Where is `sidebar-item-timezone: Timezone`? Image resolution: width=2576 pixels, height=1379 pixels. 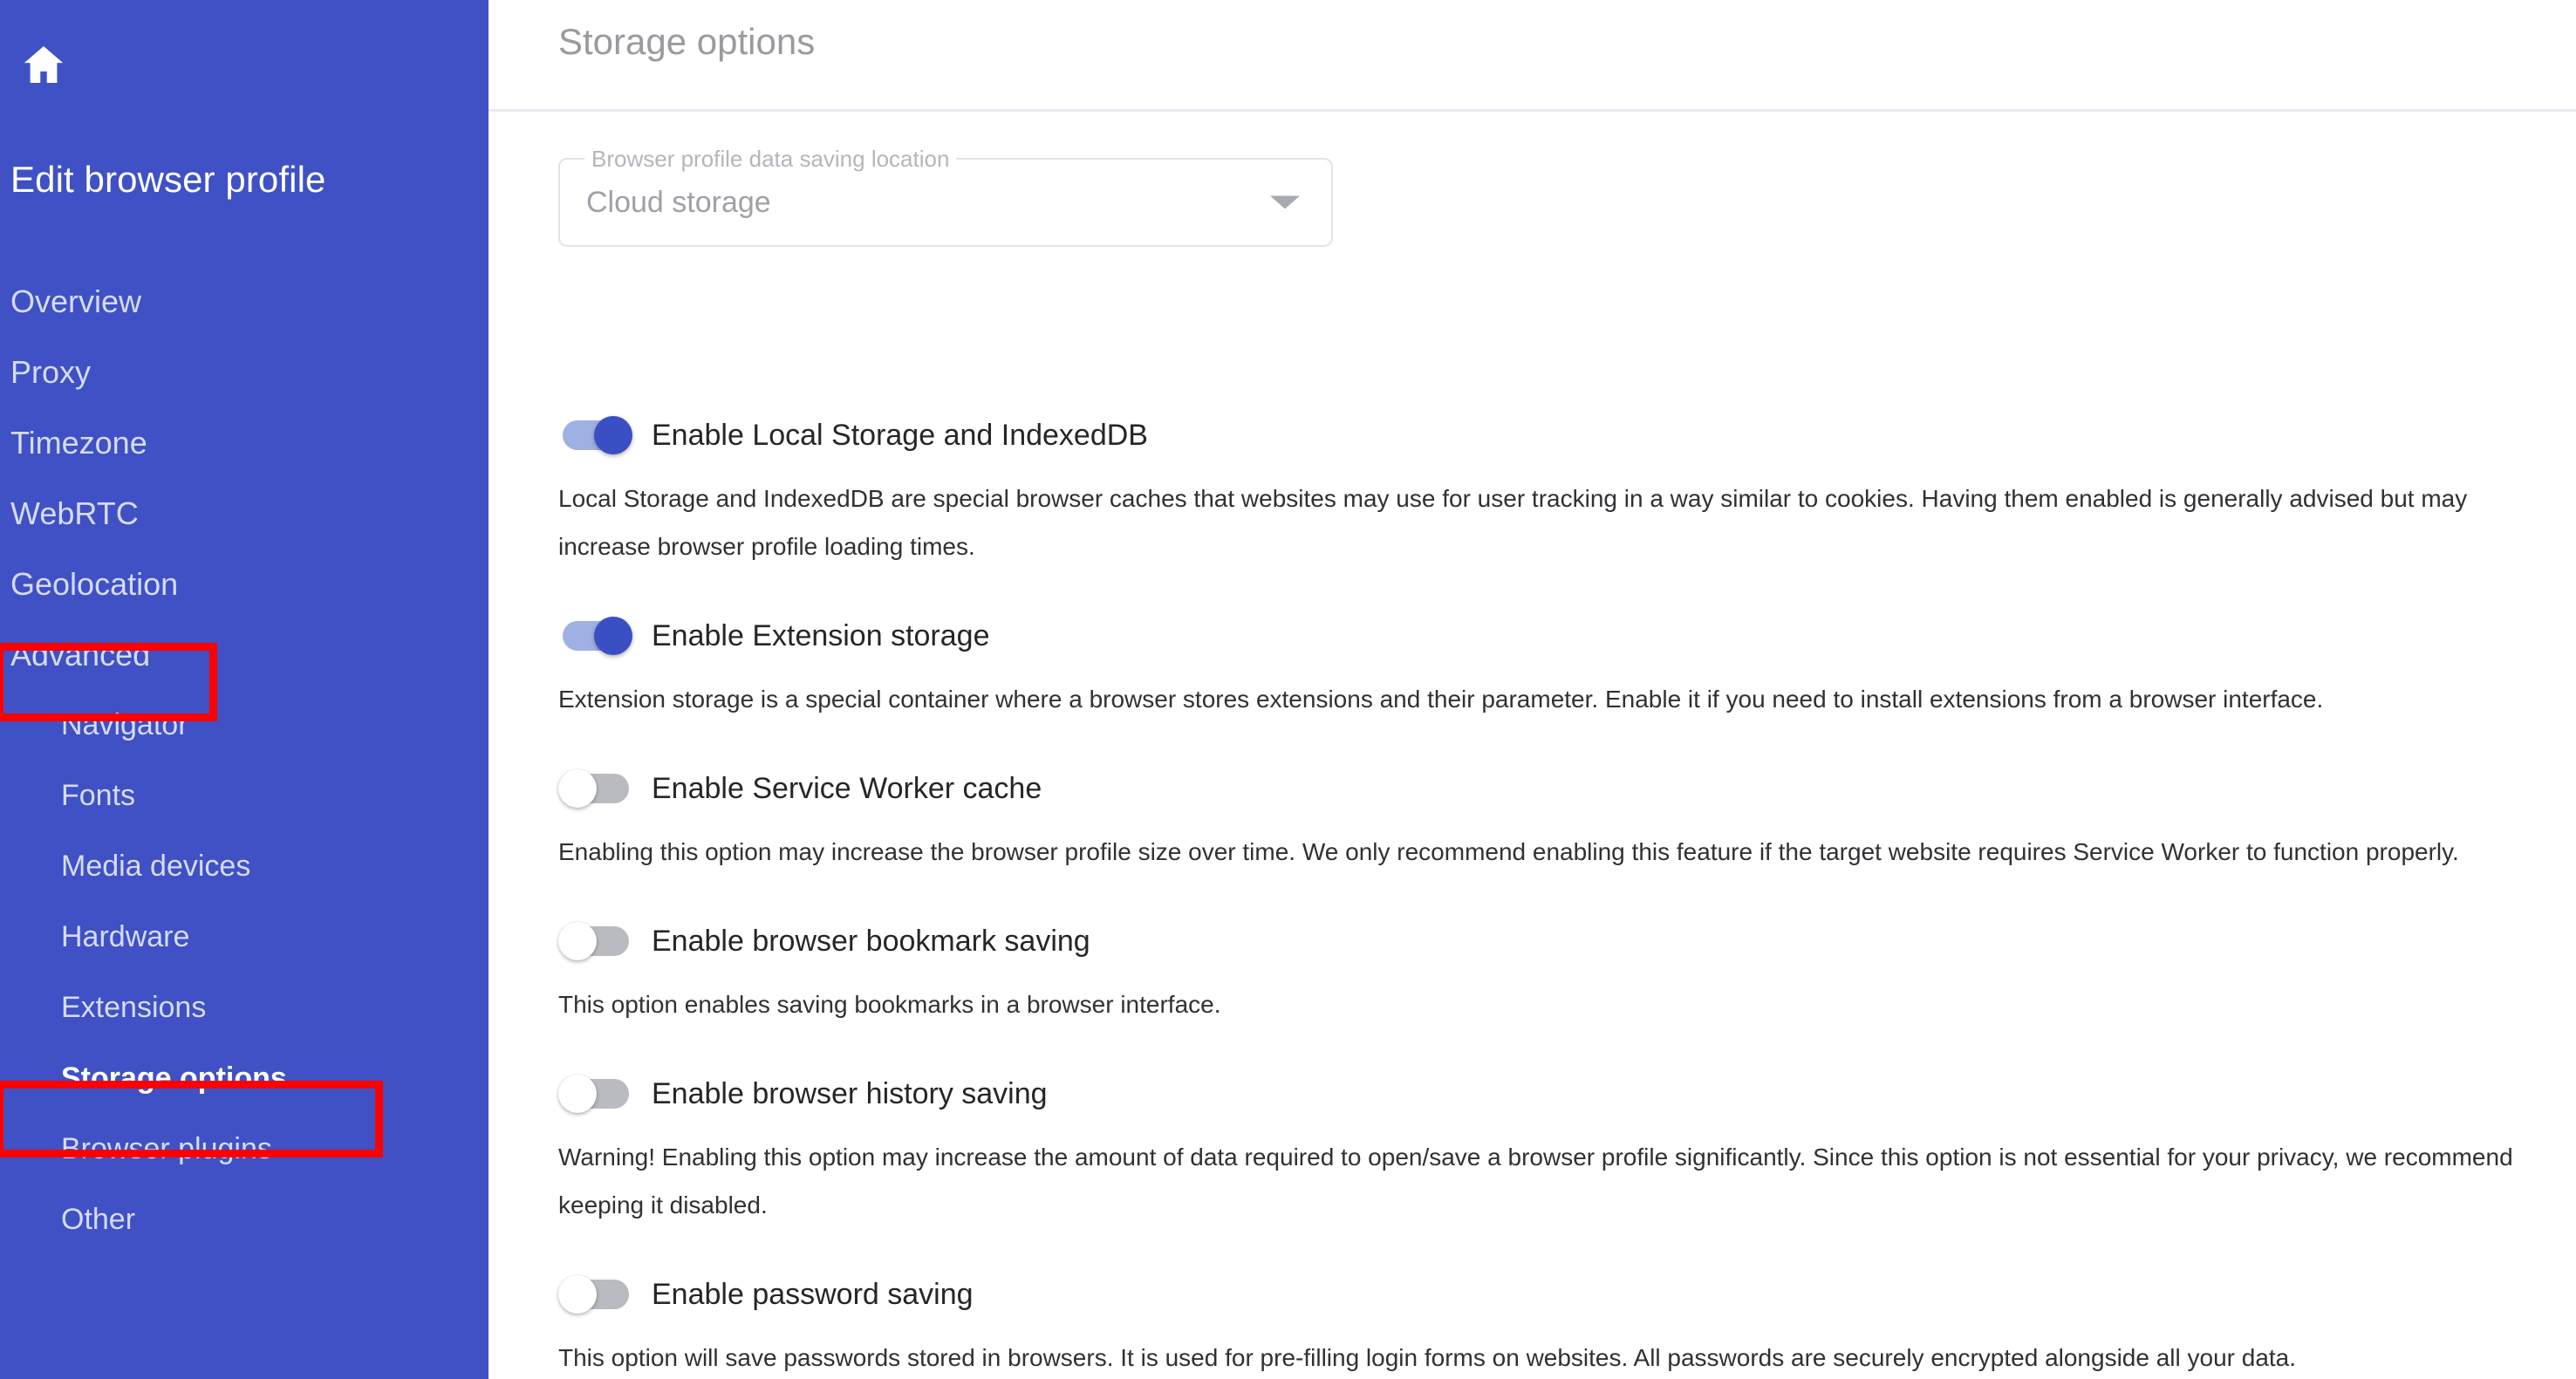
sidebar-item-timezone: Timezone is located at coordinates (244, 442).